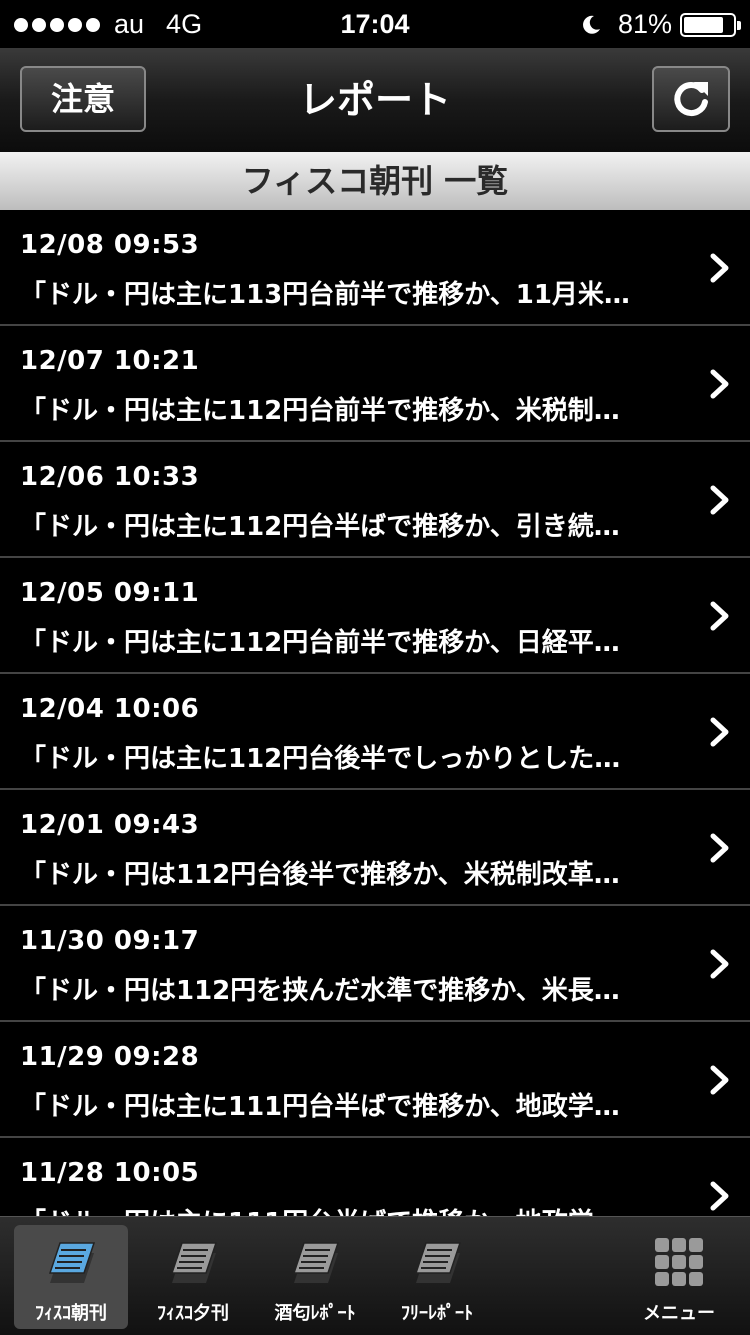 The image size is (750, 1335). What do you see at coordinates (110, 709) in the screenshot?
I see `report-date: 12/04 10:06` at bounding box center [110, 709].